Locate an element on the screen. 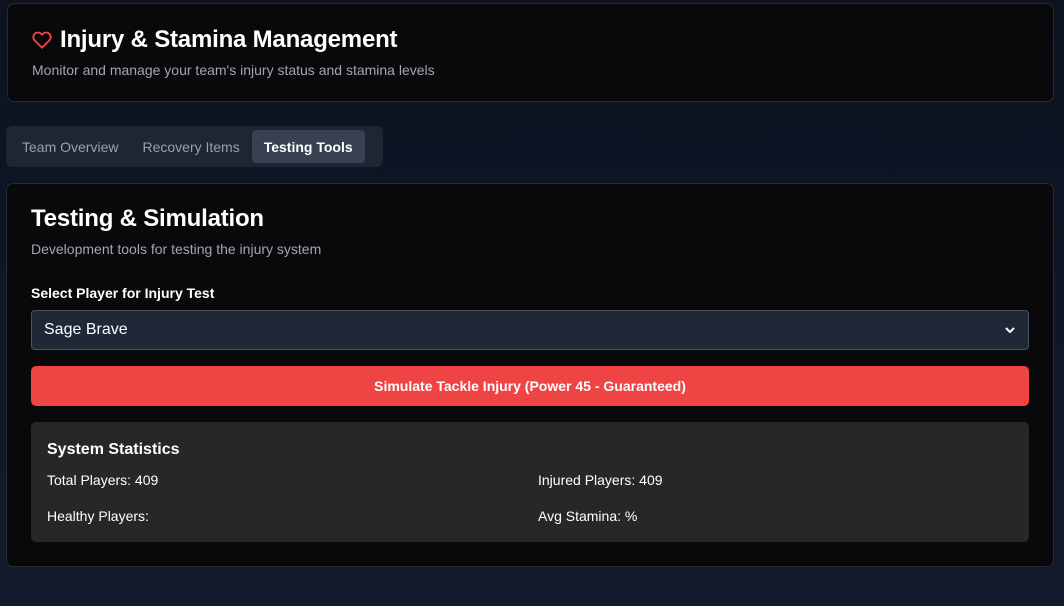  stat-avg-stamina: Avg Stamina: % is located at coordinates (588, 516).